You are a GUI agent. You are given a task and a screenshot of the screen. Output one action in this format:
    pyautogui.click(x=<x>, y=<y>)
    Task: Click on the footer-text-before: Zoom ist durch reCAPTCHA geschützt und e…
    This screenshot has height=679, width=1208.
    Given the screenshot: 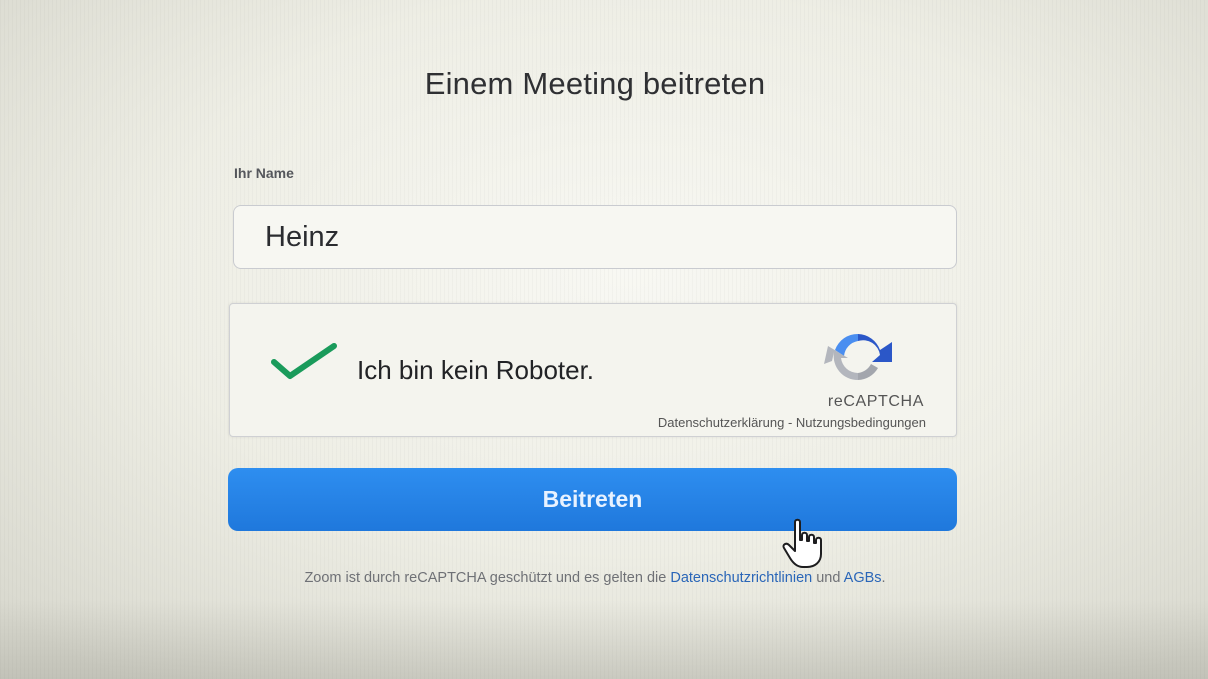 What is the action you would take?
    pyautogui.click(x=487, y=578)
    